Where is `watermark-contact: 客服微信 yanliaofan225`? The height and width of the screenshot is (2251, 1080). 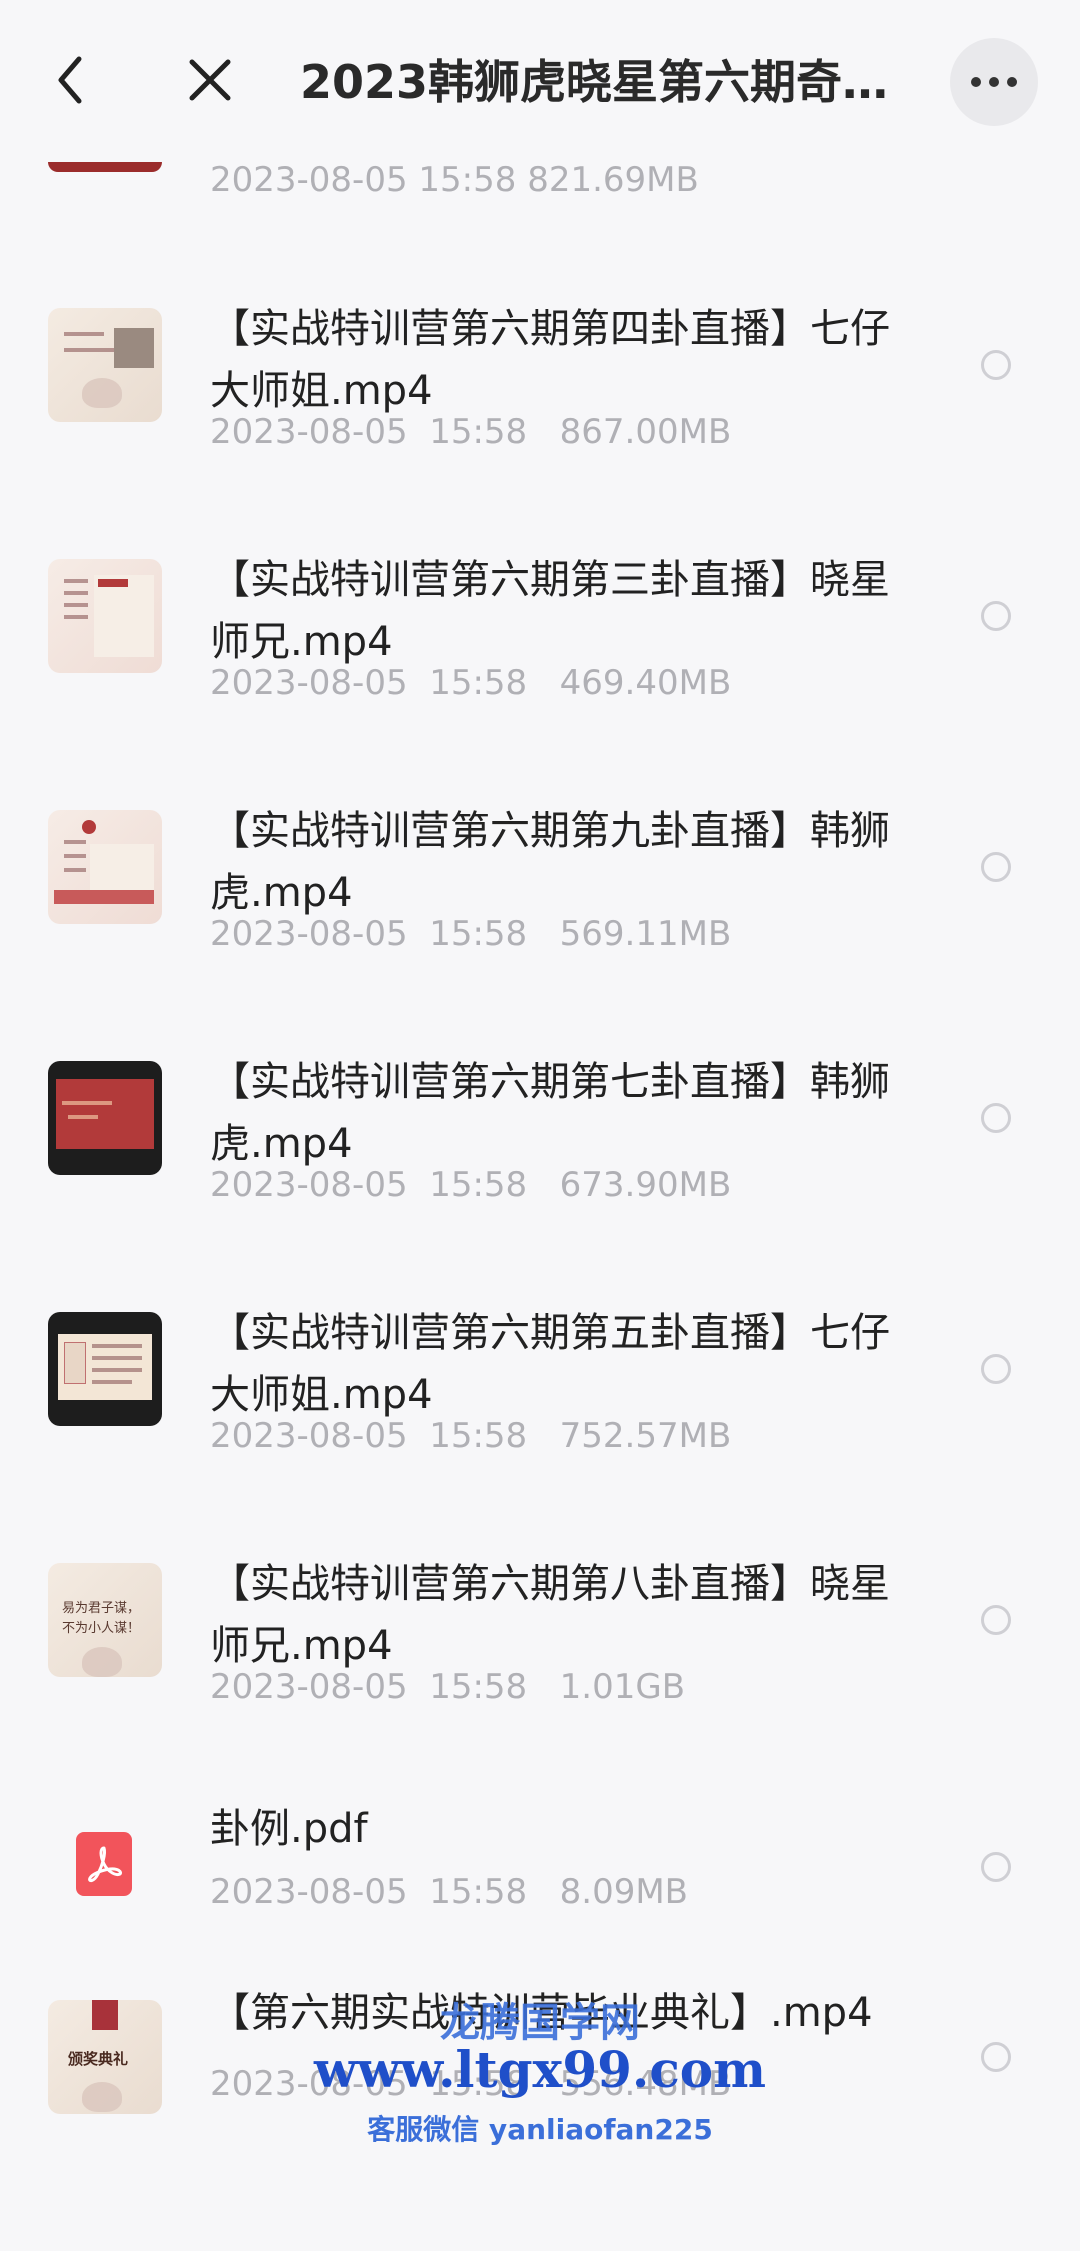 watermark-contact: 客服微信 yanliaofan225 is located at coordinates (540, 2129).